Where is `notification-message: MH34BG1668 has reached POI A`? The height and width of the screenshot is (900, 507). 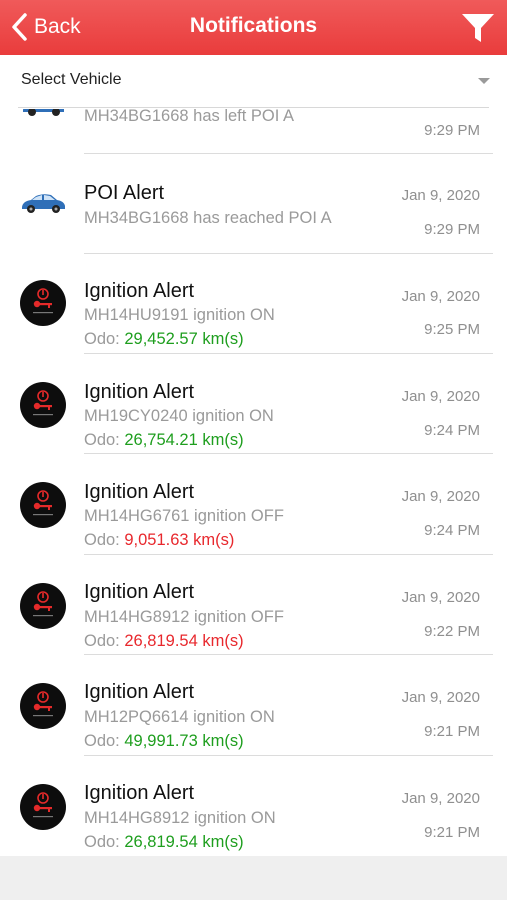 notification-message: MH34BG1668 has reached POI A is located at coordinates (208, 218).